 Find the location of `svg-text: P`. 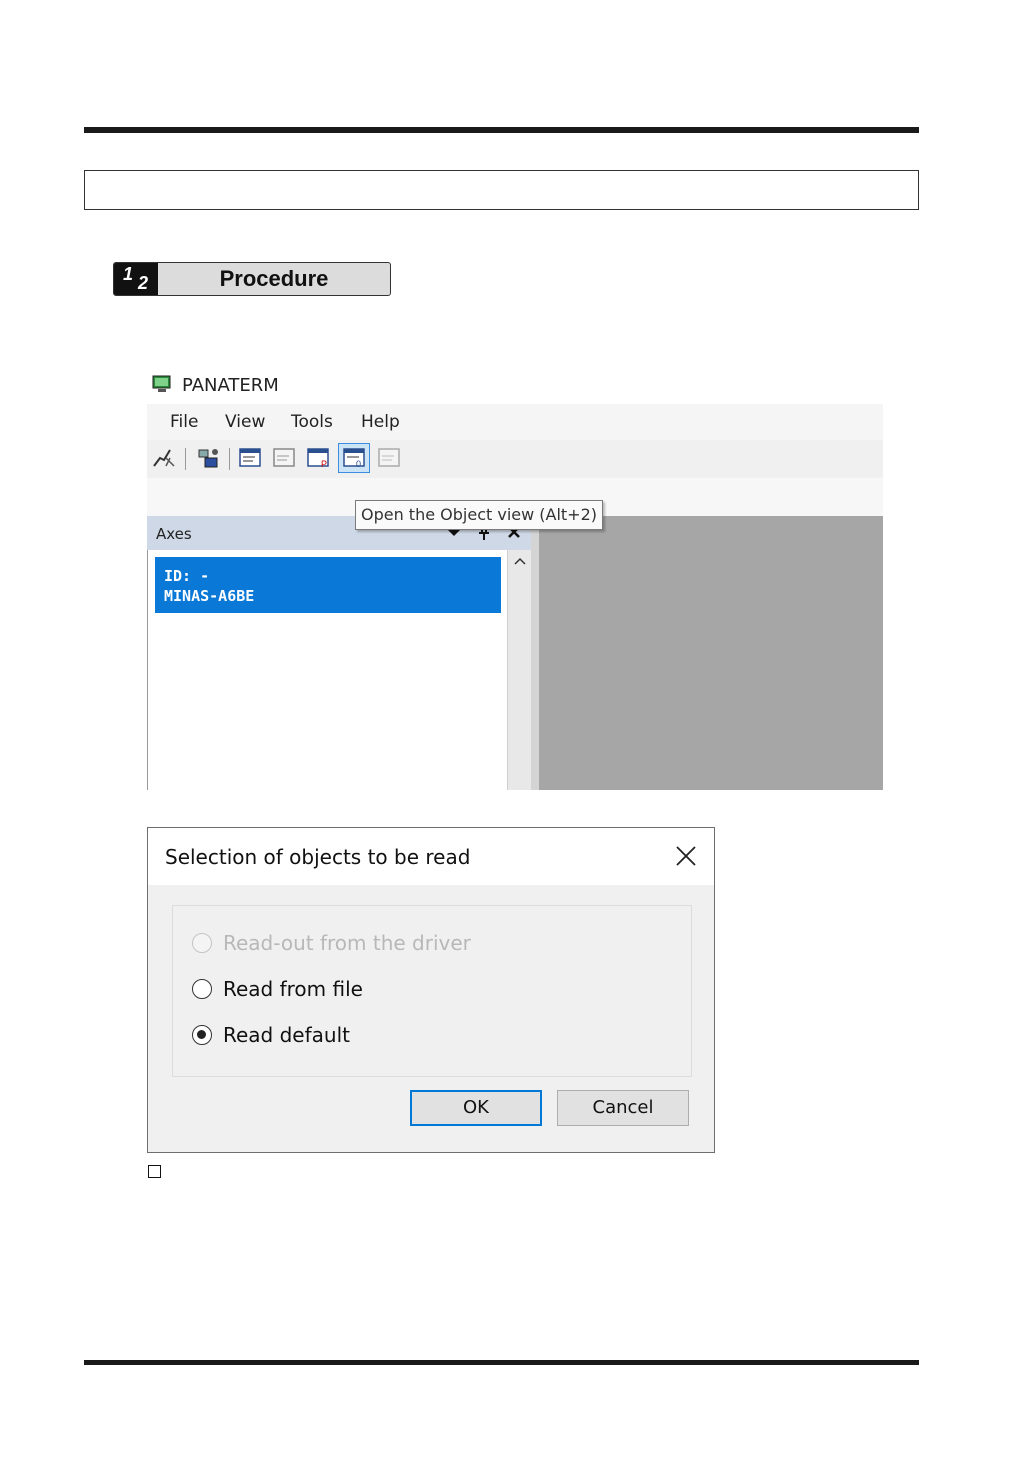

svg-text: P is located at coordinates (324, 464).